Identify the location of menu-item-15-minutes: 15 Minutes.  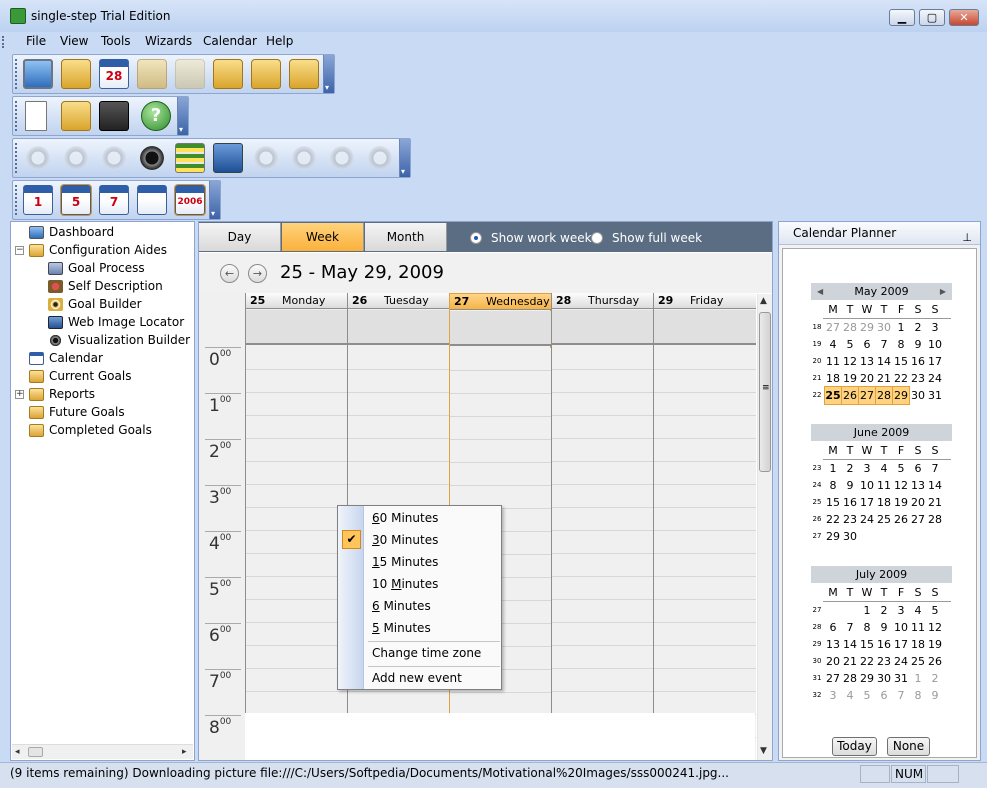
(405, 562).